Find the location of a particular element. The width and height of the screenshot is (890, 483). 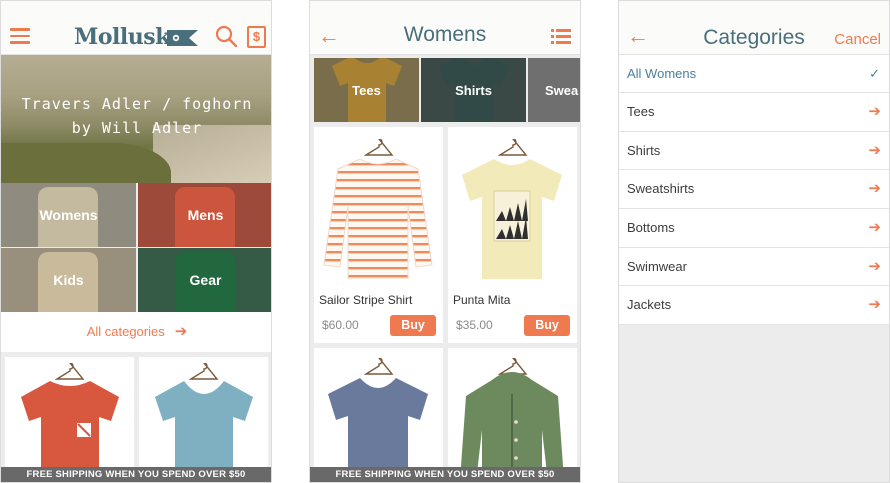

category-tile-kids: Kids is located at coordinates (68, 280).